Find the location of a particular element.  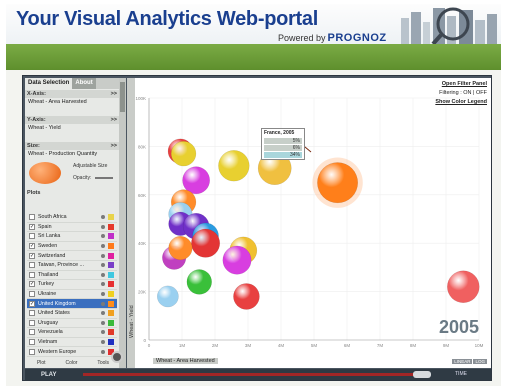

size-expand-button: >> is located at coordinates (114, 146).